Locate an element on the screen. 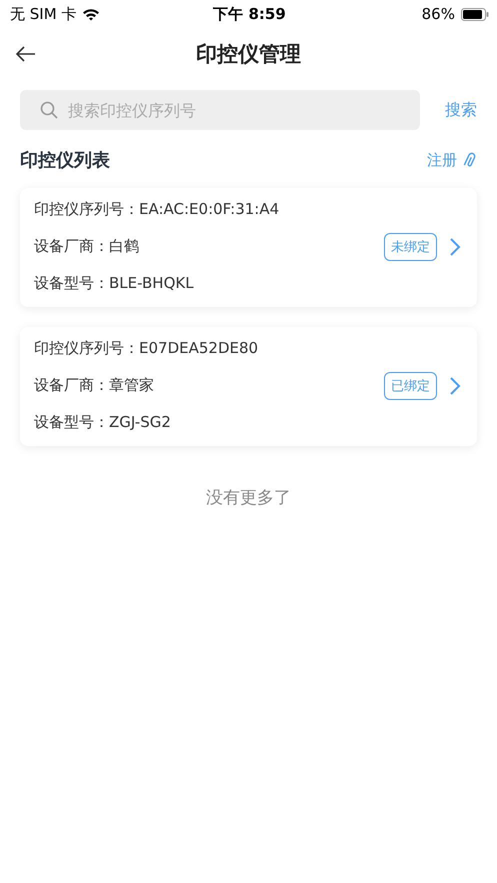  device-field: 设备厂商：章管家 is located at coordinates (209, 385).